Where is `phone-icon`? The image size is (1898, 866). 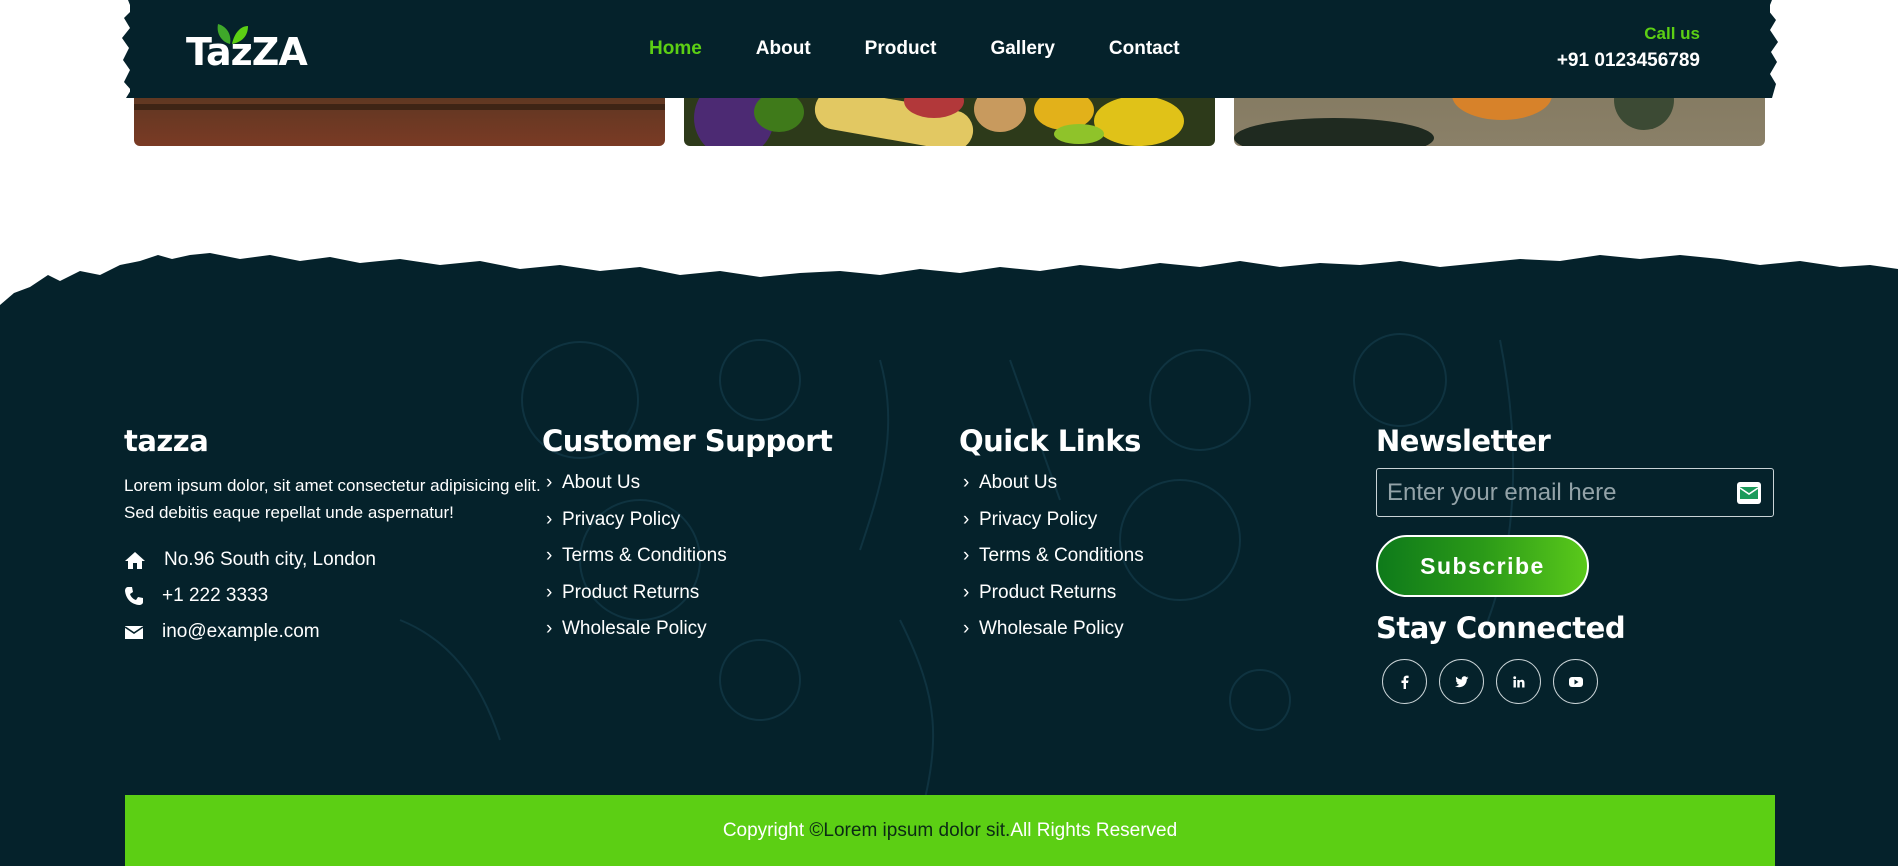 phone-icon is located at coordinates (134, 596).